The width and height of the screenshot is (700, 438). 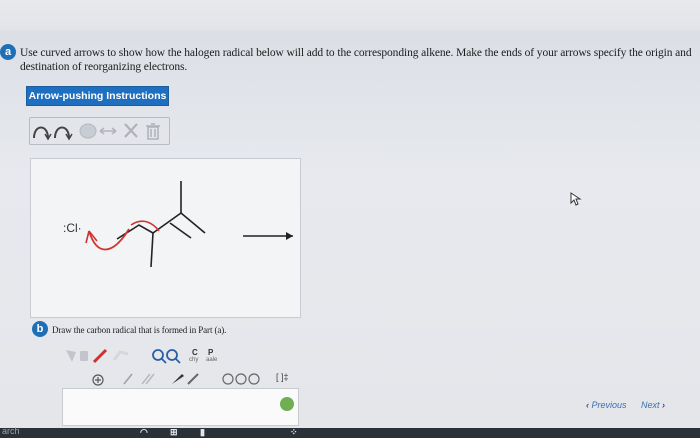 What do you see at coordinates (193, 379) in the screenshot?
I see `hash-bond-icon` at bounding box center [193, 379].